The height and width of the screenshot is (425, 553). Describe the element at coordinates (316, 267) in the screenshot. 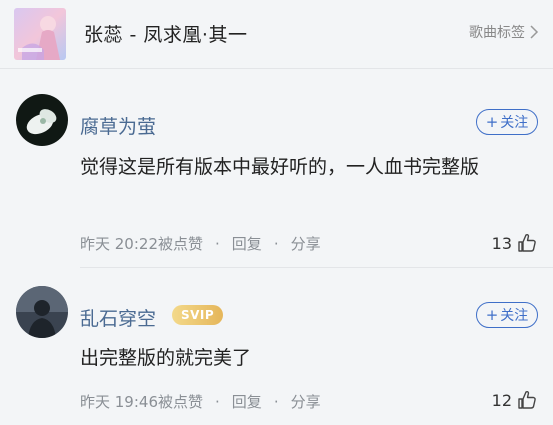

I see `divider` at that location.